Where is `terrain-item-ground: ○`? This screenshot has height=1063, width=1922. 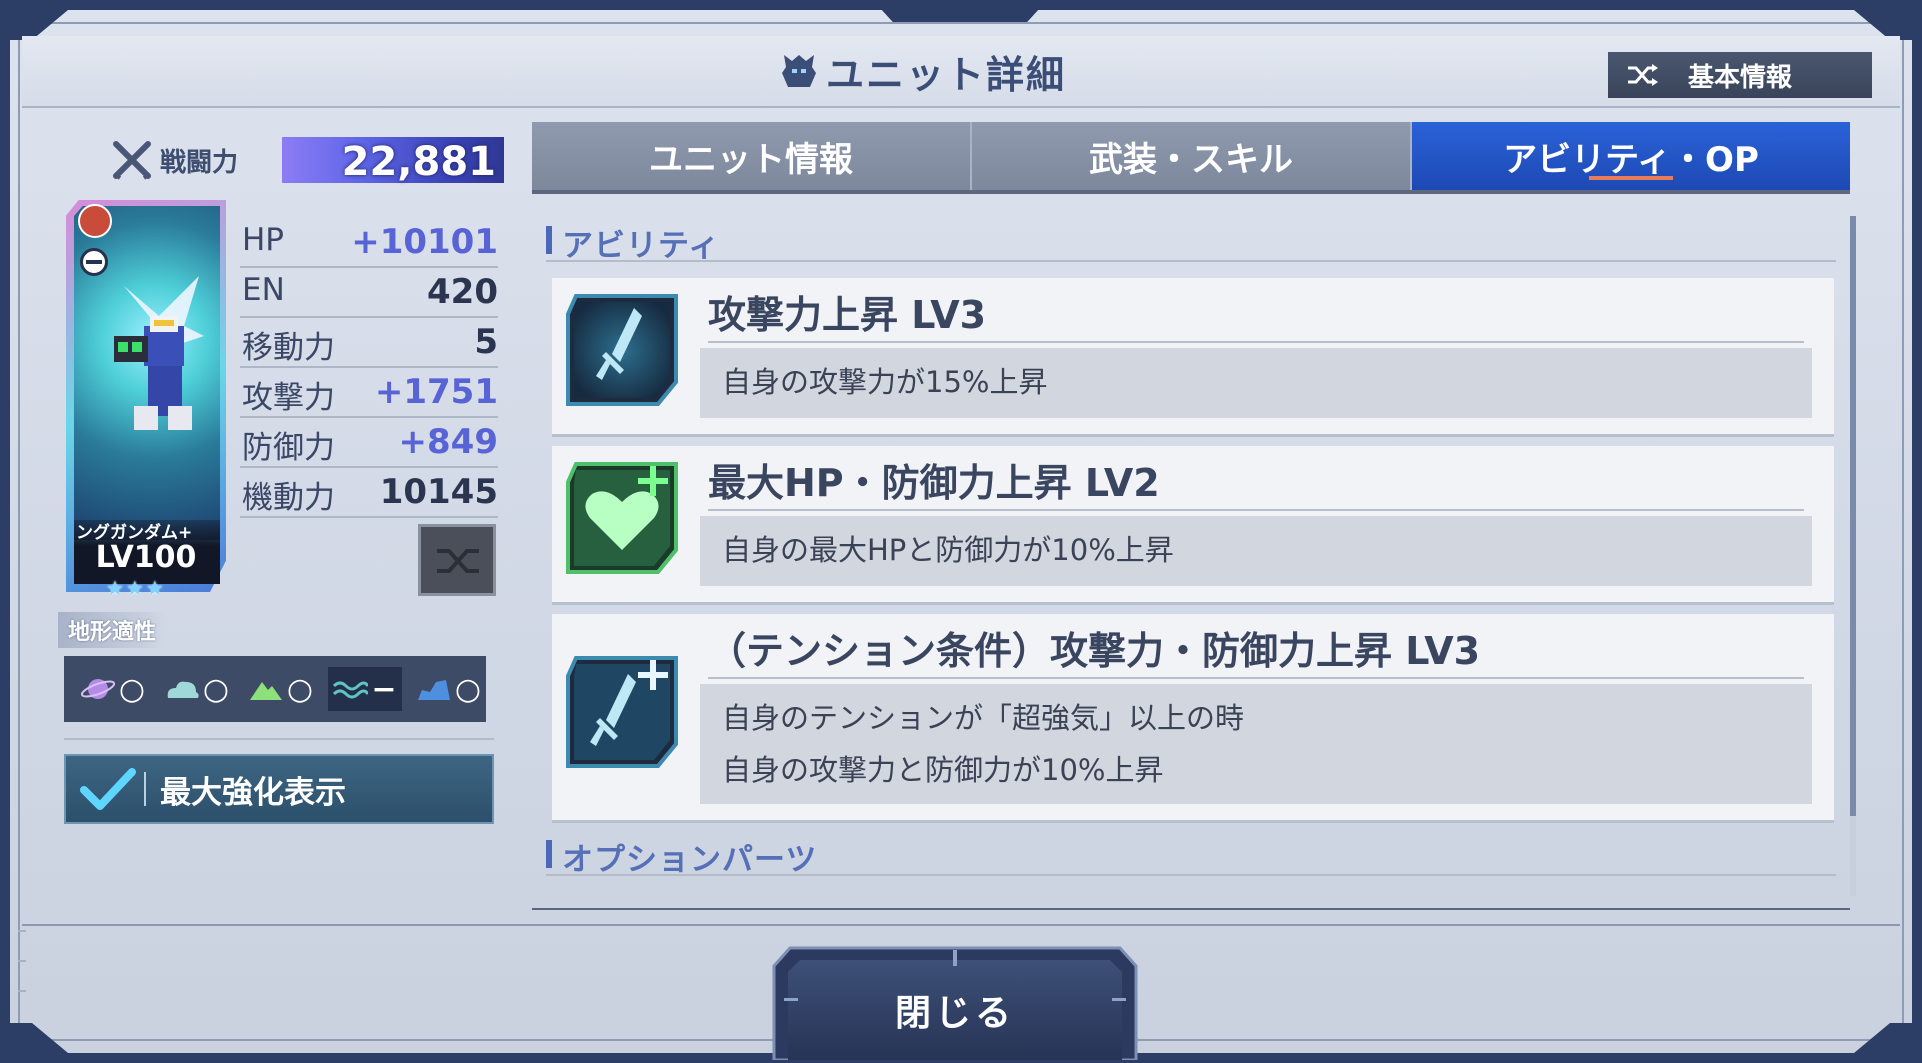 terrain-item-ground: ○ is located at coordinates (281, 689).